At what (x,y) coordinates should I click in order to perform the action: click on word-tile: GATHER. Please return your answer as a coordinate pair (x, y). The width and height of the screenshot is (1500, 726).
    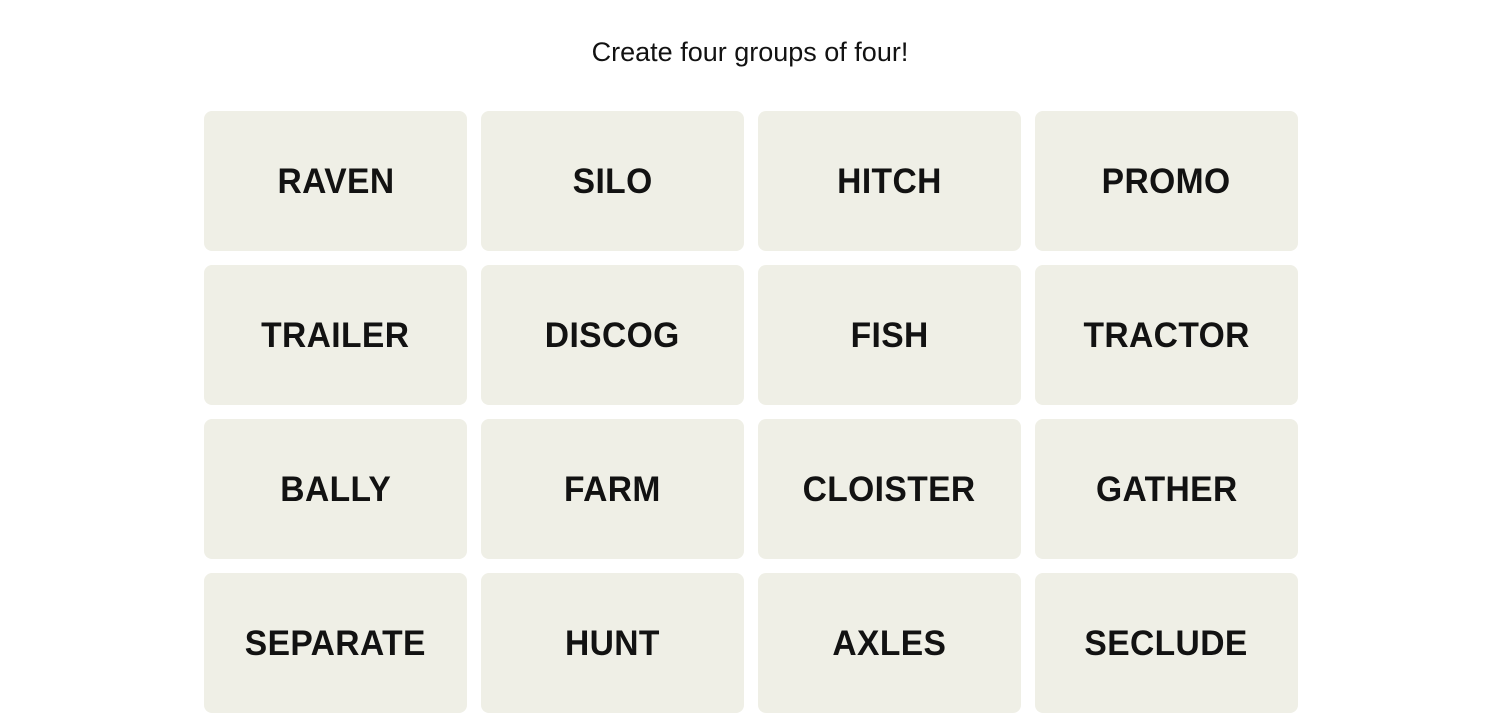
    Looking at the image, I should click on (1166, 489).